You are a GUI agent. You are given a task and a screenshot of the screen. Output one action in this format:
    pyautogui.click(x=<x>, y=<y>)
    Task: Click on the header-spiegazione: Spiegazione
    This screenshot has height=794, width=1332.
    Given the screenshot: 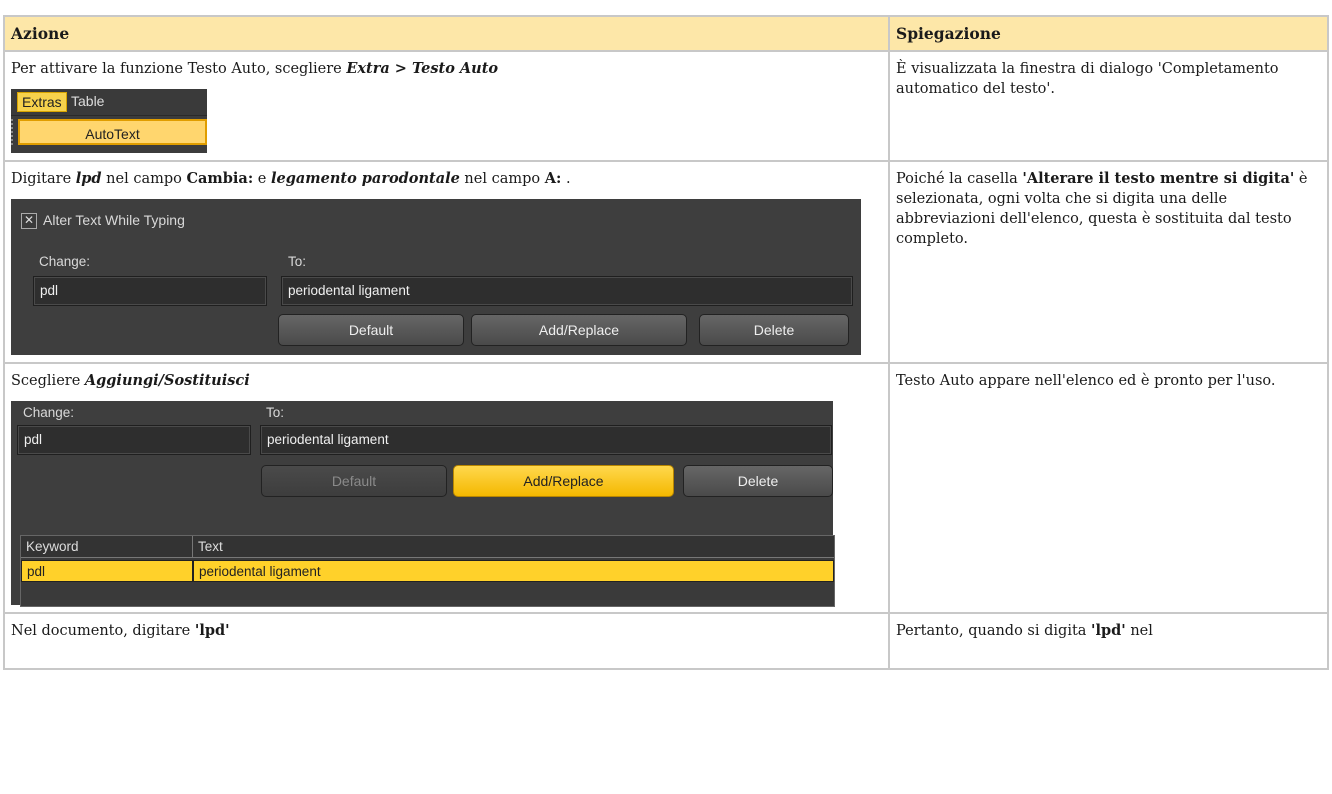 What is the action you would take?
    pyautogui.click(x=1108, y=33)
    